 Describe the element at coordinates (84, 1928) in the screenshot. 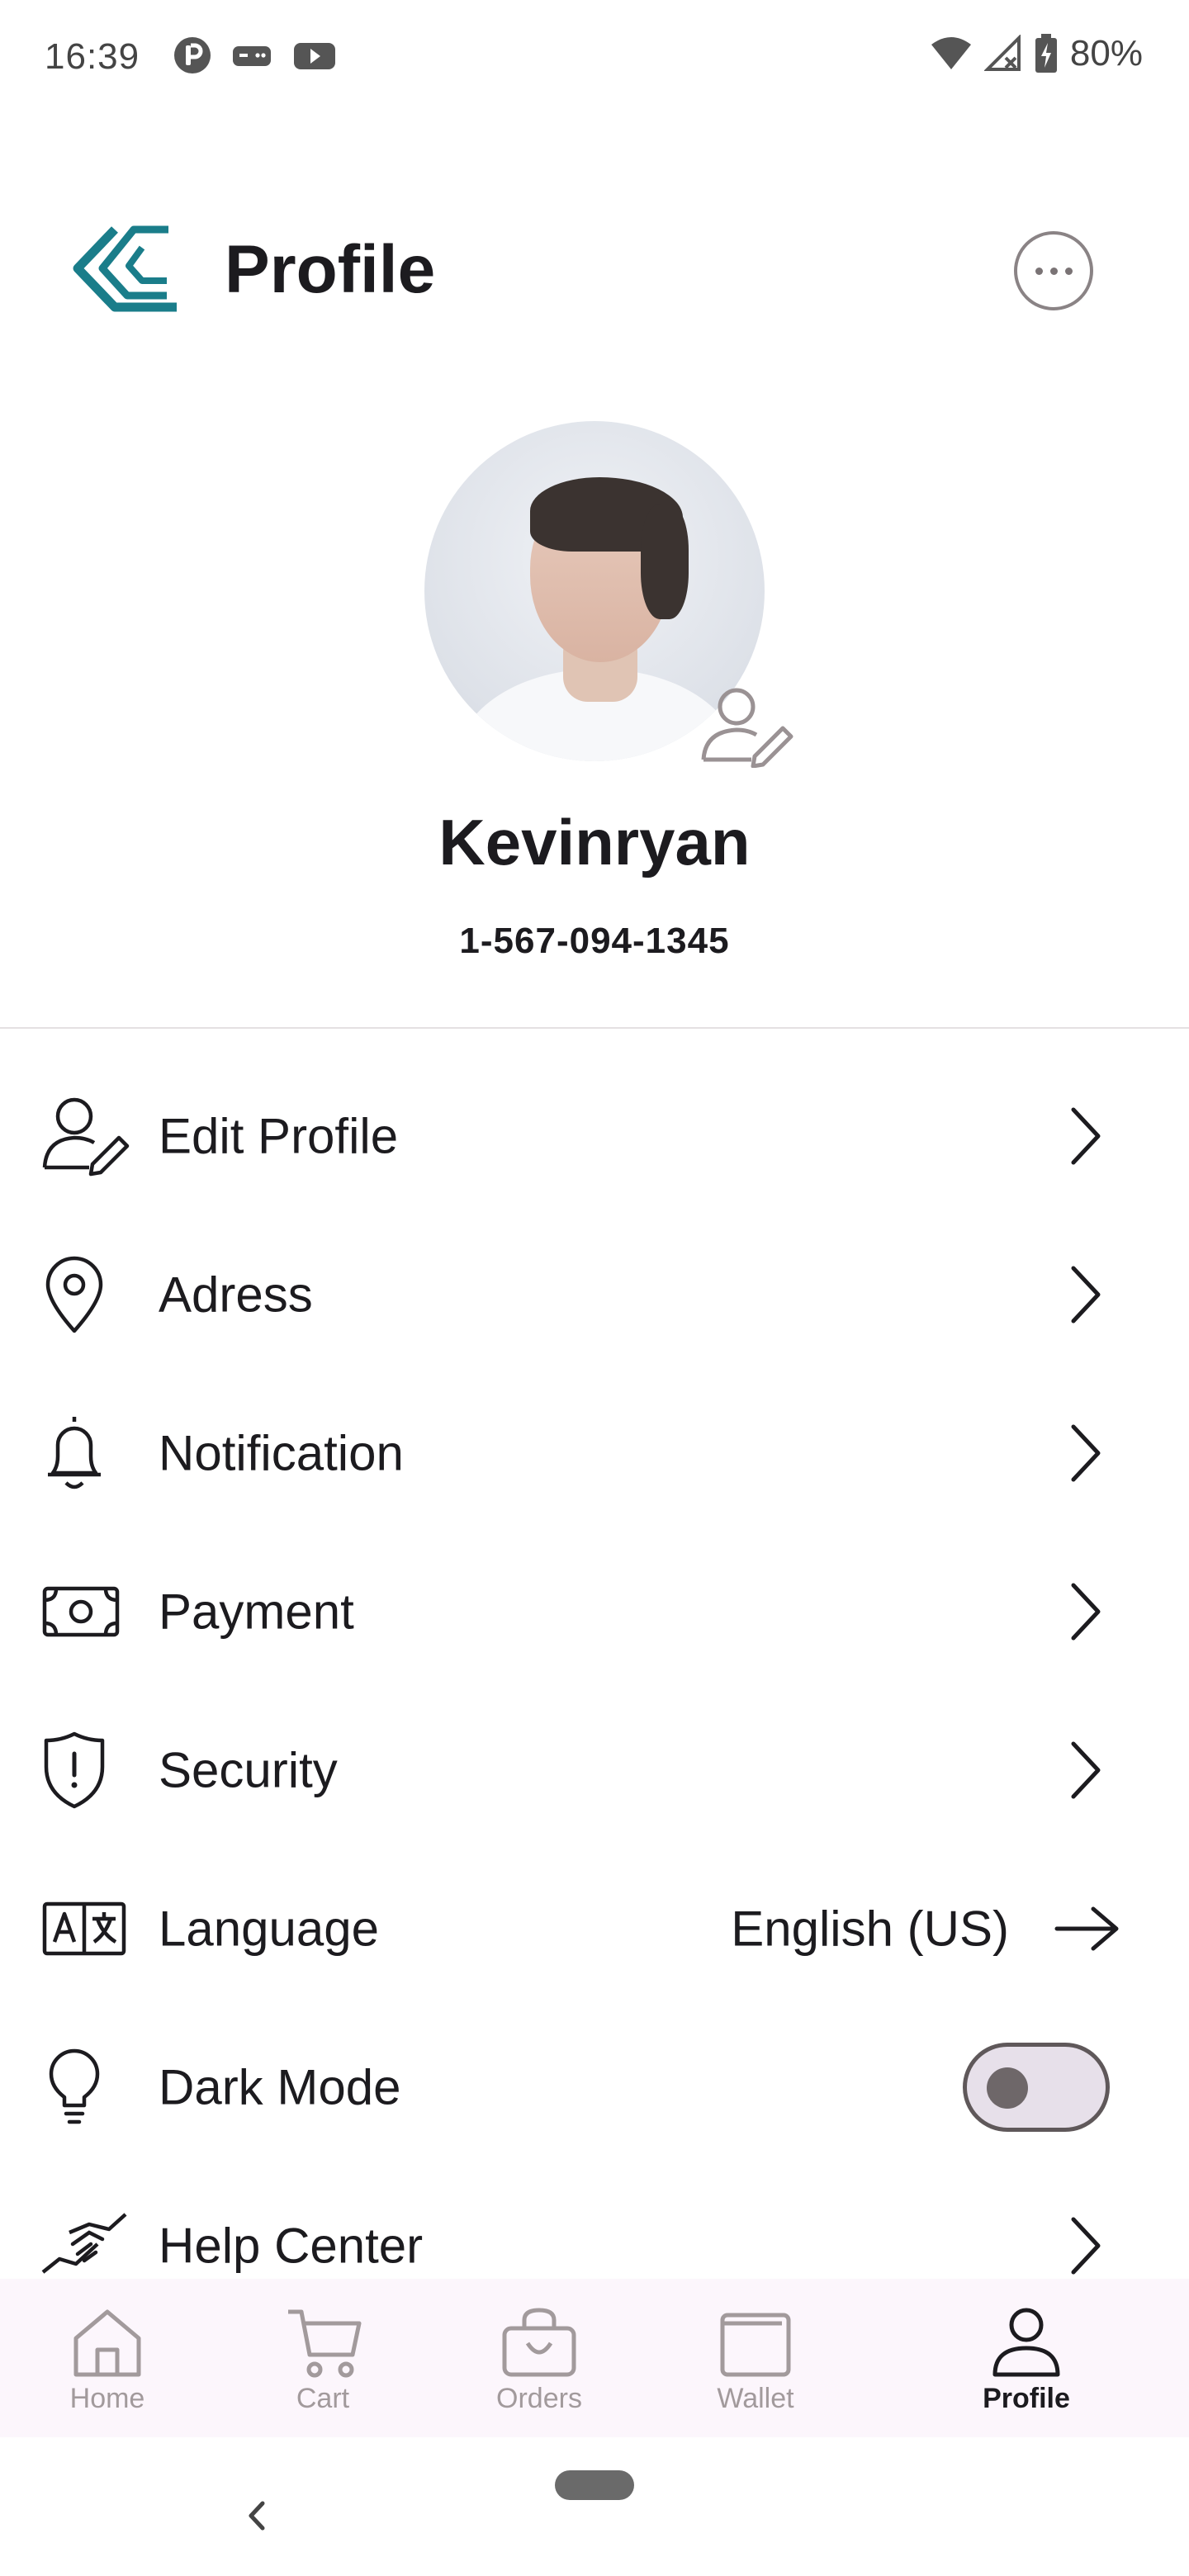

I see `translate-icon` at that location.